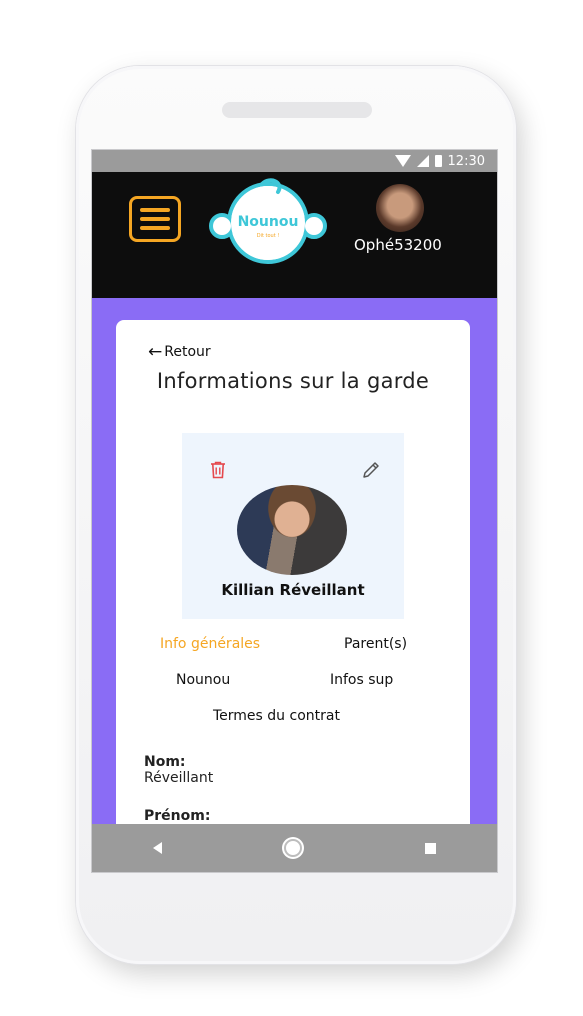 This screenshot has width=583, height=1016. What do you see at coordinates (210, 644) in the screenshot?
I see `tab-info-generales: Info générales` at bounding box center [210, 644].